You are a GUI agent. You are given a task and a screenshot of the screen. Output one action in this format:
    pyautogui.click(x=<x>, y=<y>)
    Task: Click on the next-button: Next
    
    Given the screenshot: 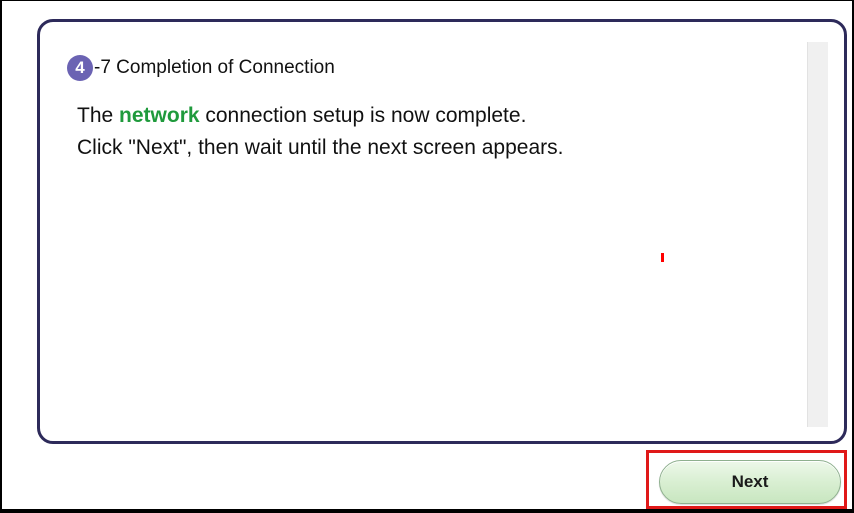 What is the action you would take?
    pyautogui.click(x=750, y=482)
    